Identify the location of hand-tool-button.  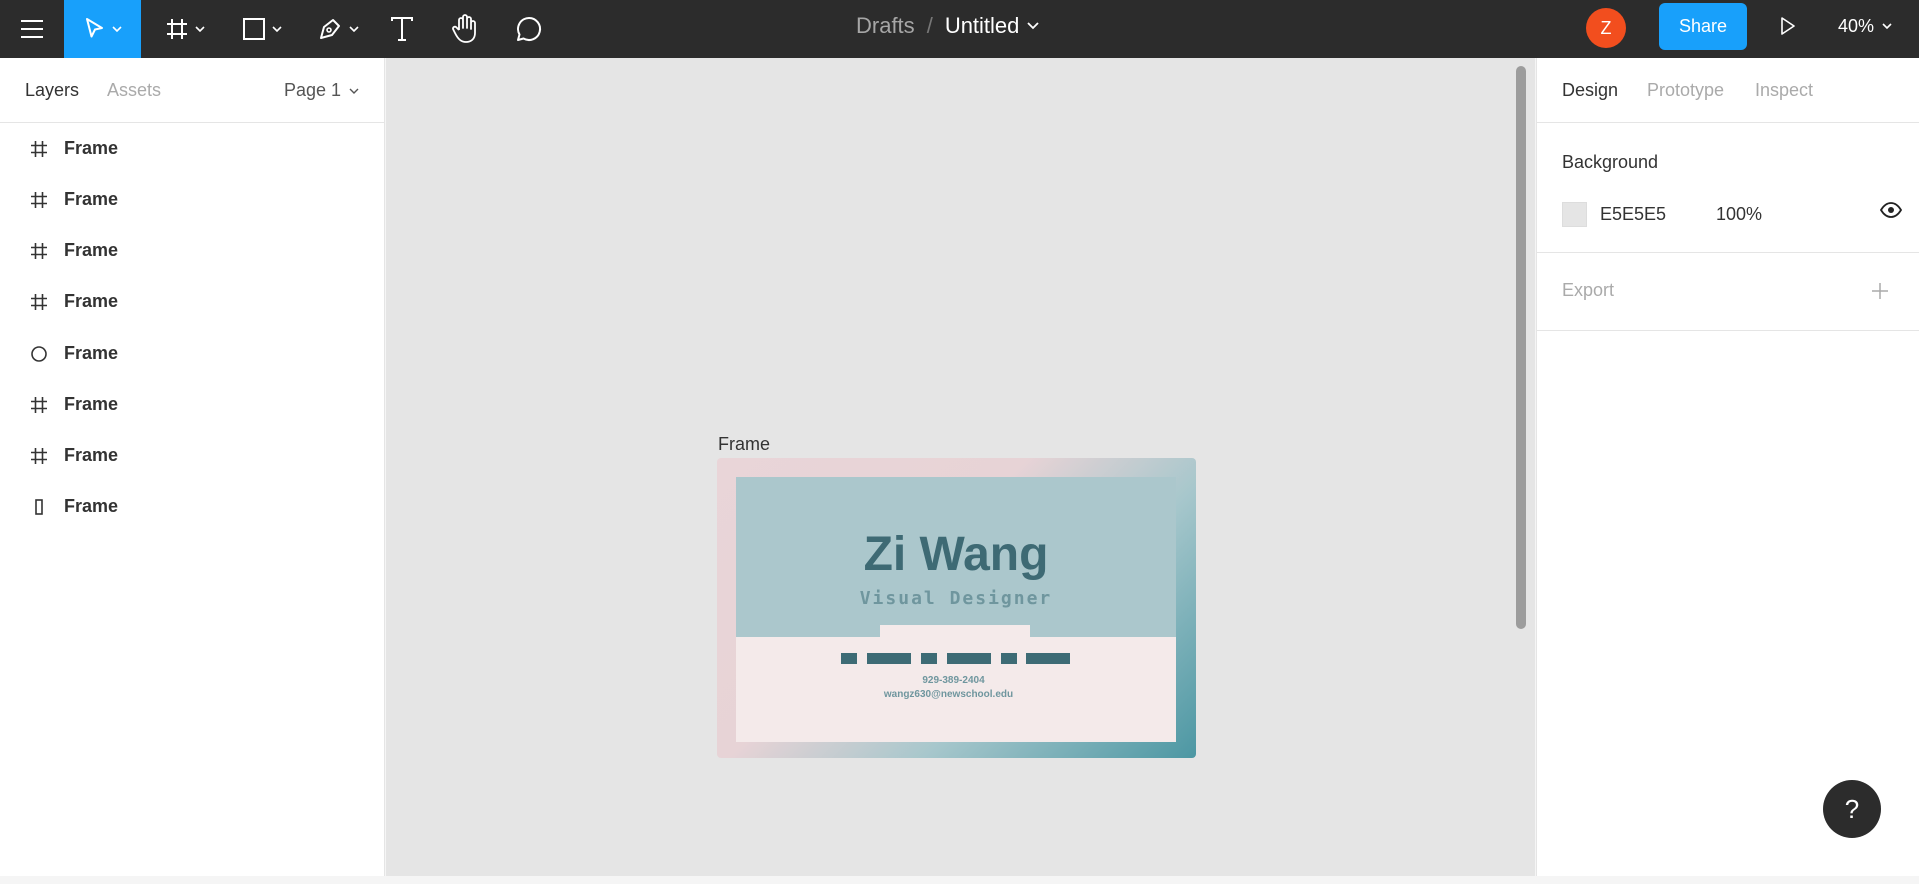
(465, 29).